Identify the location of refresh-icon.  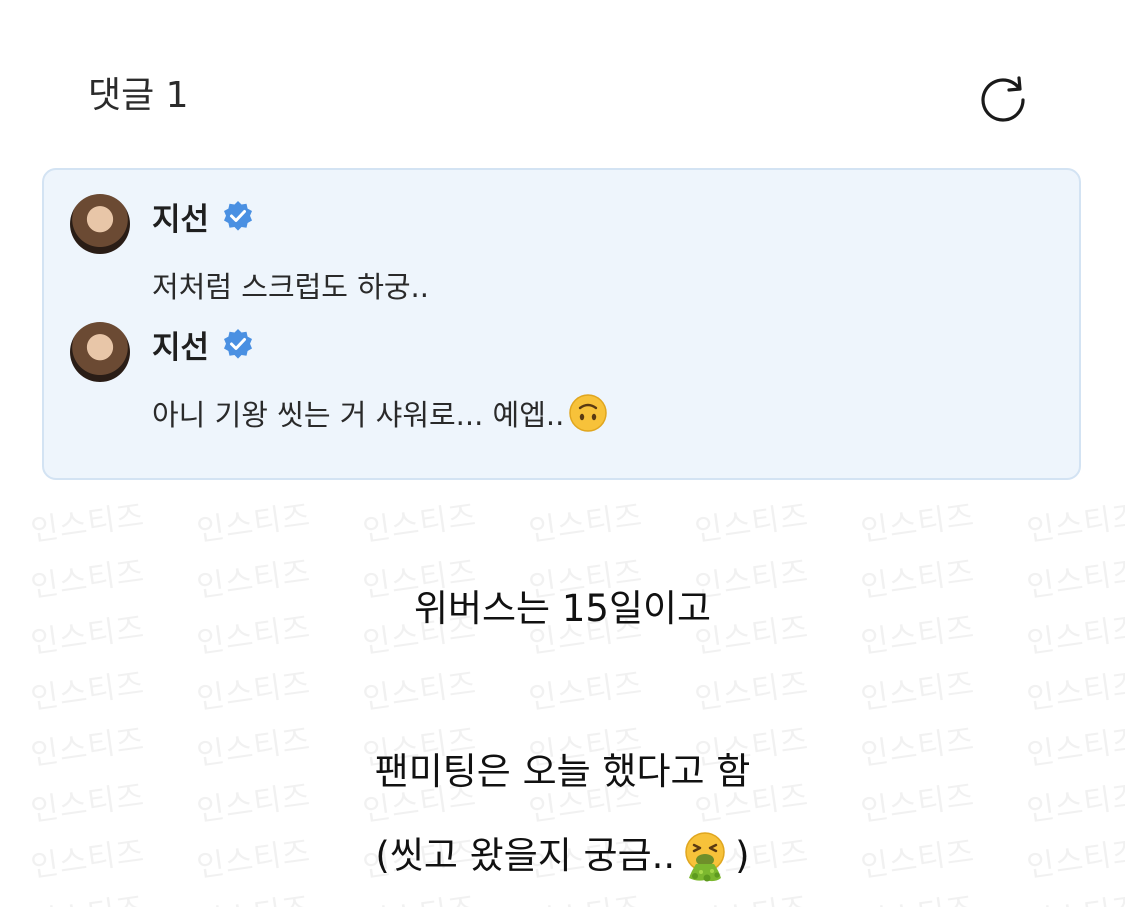
(1003, 98).